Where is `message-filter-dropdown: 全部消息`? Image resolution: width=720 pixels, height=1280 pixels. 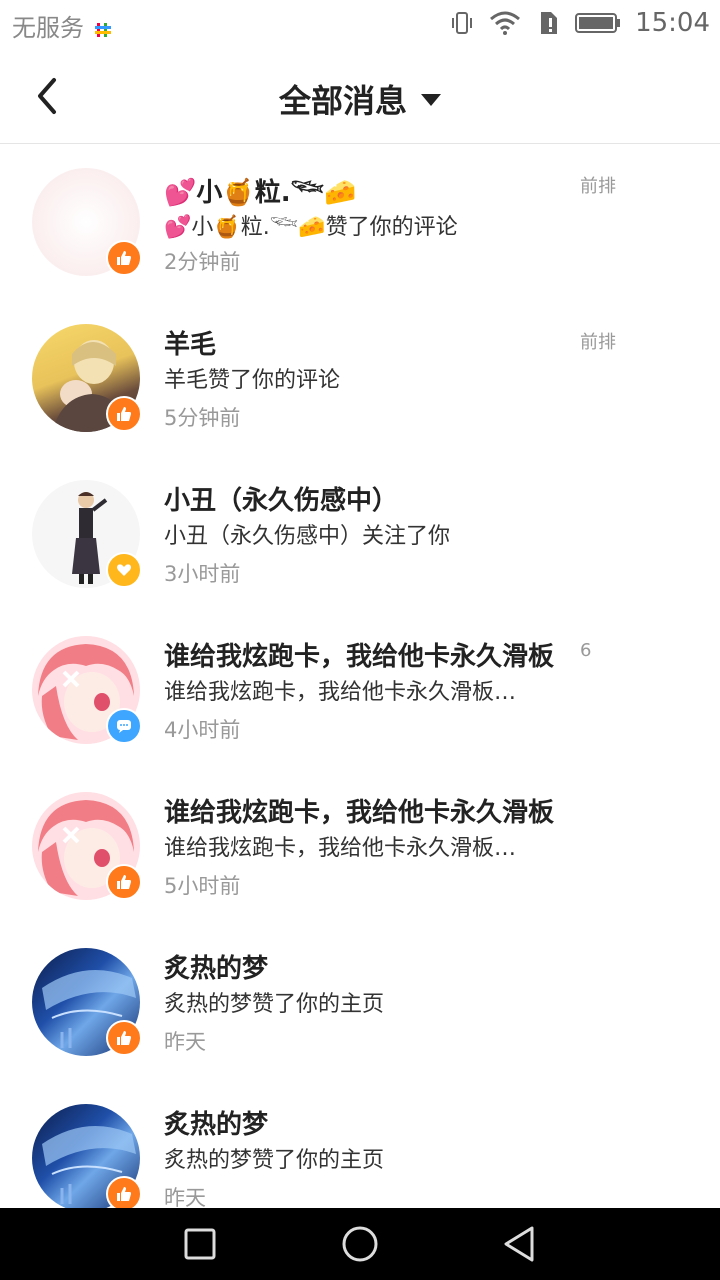 message-filter-dropdown: 全部消息 is located at coordinates (360, 99).